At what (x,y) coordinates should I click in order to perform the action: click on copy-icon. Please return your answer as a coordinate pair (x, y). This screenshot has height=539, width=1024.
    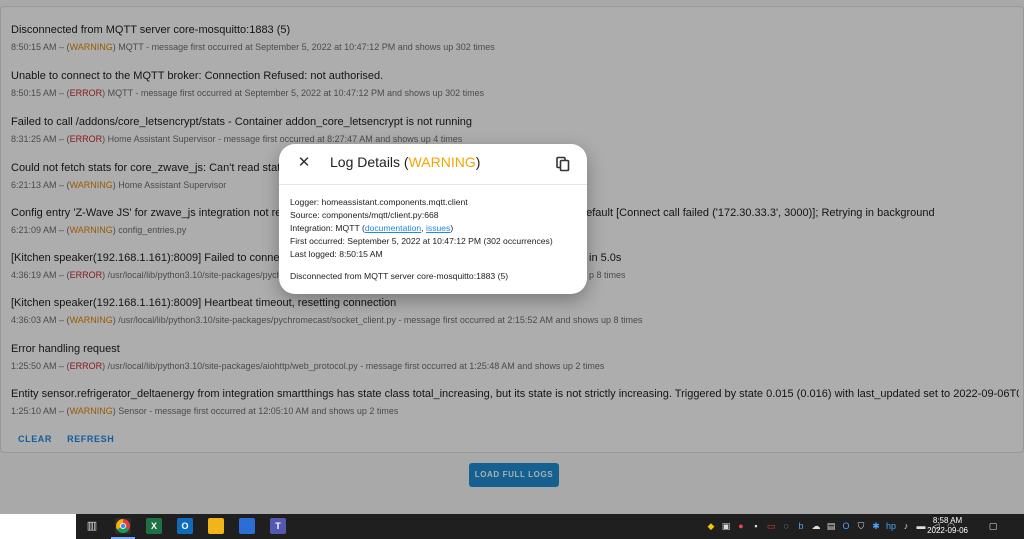
    Looking at the image, I should click on (563, 164).